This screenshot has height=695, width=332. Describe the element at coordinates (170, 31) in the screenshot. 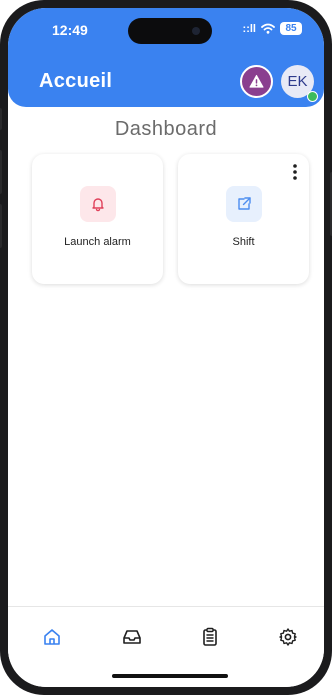

I see `dynamic-island` at that location.